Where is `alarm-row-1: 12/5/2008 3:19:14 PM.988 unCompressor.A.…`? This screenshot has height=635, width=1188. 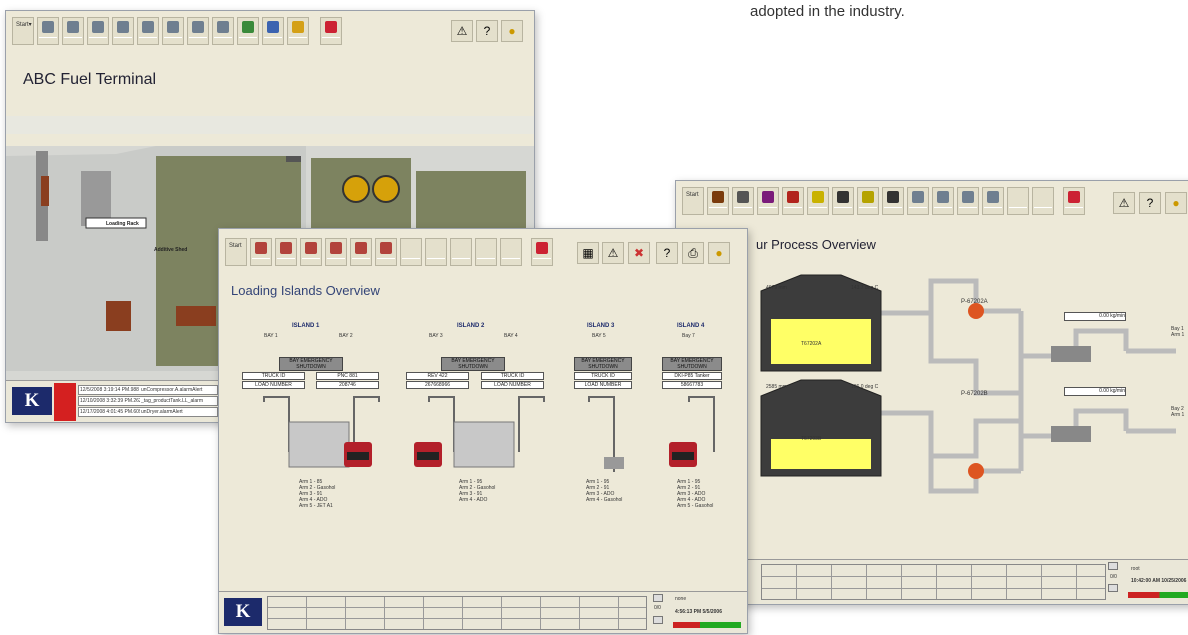 alarm-row-1: 12/5/2008 3:19:14 PM.988 unCompressor.A.… is located at coordinates (148, 390).